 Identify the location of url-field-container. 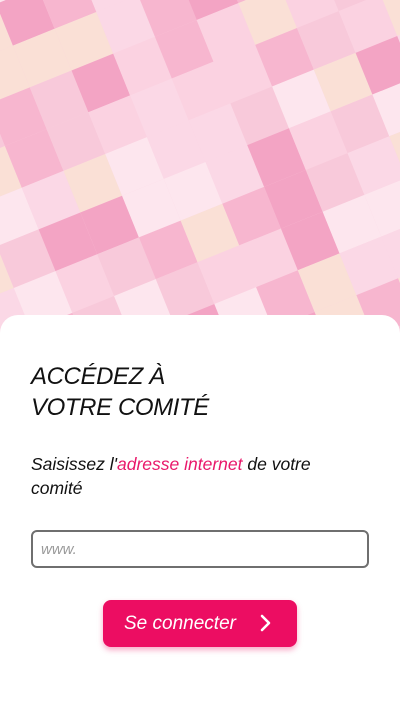
(200, 549).